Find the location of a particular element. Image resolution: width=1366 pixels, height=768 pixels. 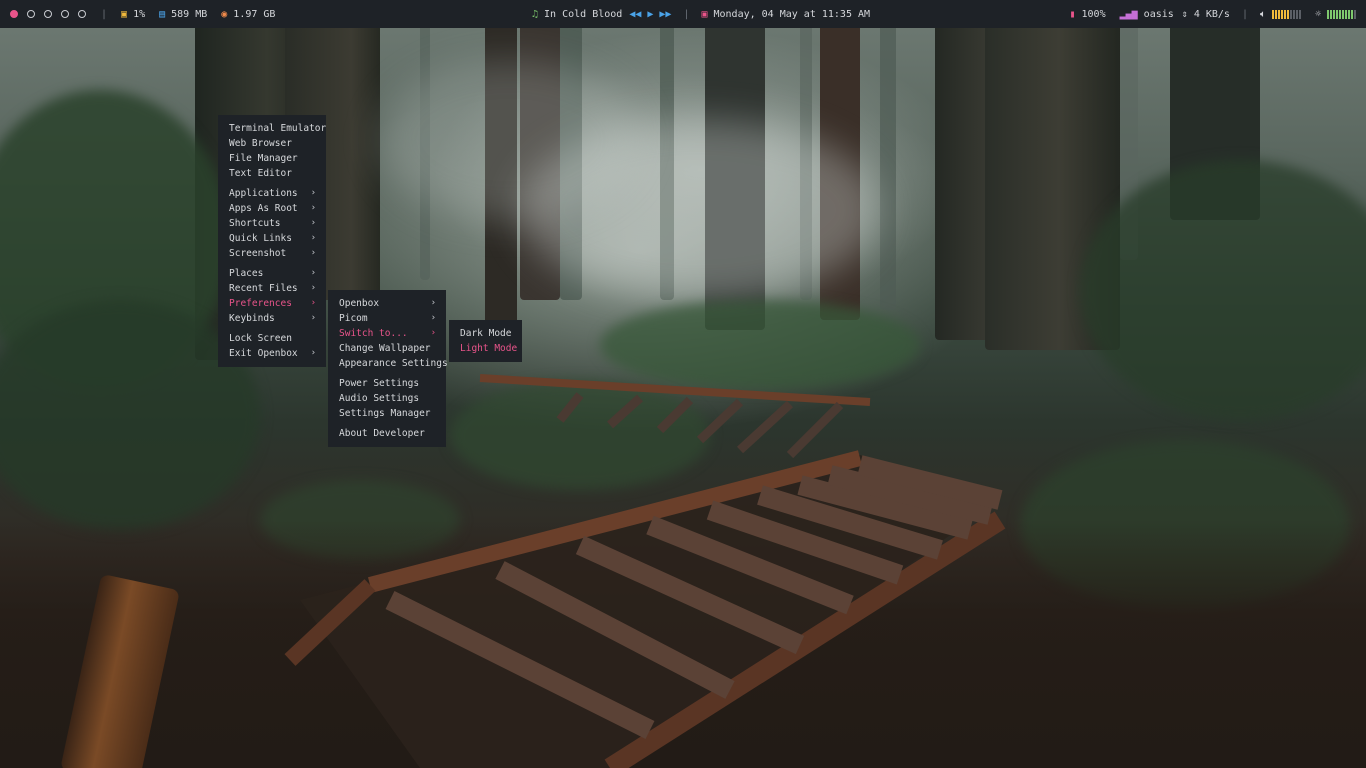

menu-item-file-manager: File Manager is located at coordinates (272, 158).